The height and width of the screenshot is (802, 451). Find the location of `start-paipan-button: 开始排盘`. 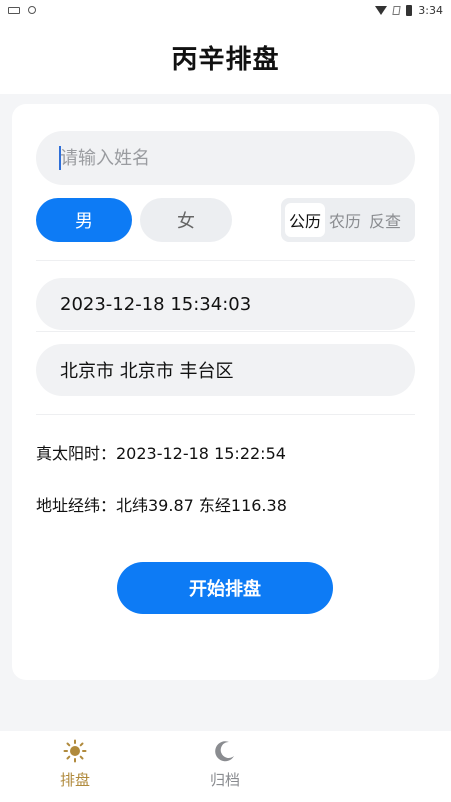

start-paipan-button: 开始排盘 is located at coordinates (225, 588).